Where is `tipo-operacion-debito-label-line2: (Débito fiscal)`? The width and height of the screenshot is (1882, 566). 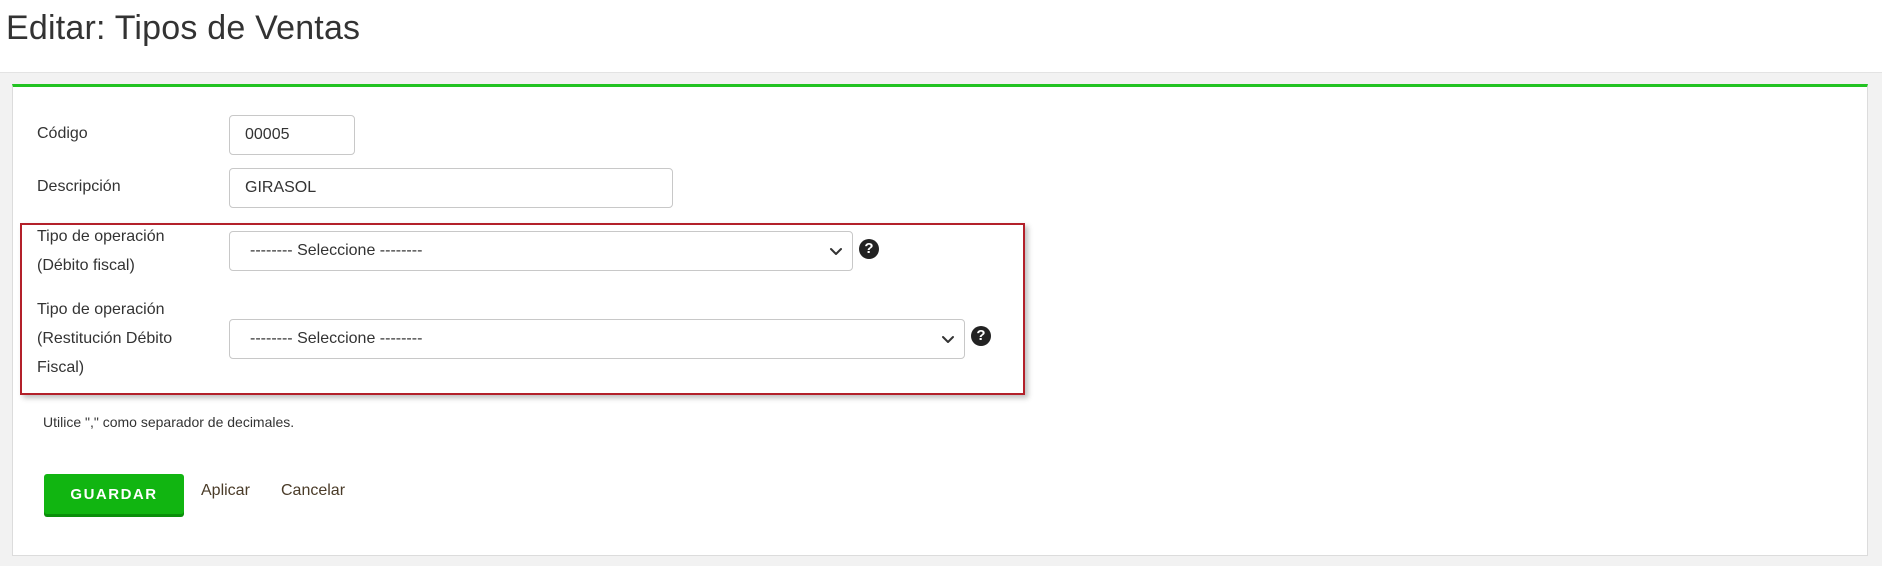
tipo-operacion-debito-label-line2: (Débito fiscal) is located at coordinates (86, 265).